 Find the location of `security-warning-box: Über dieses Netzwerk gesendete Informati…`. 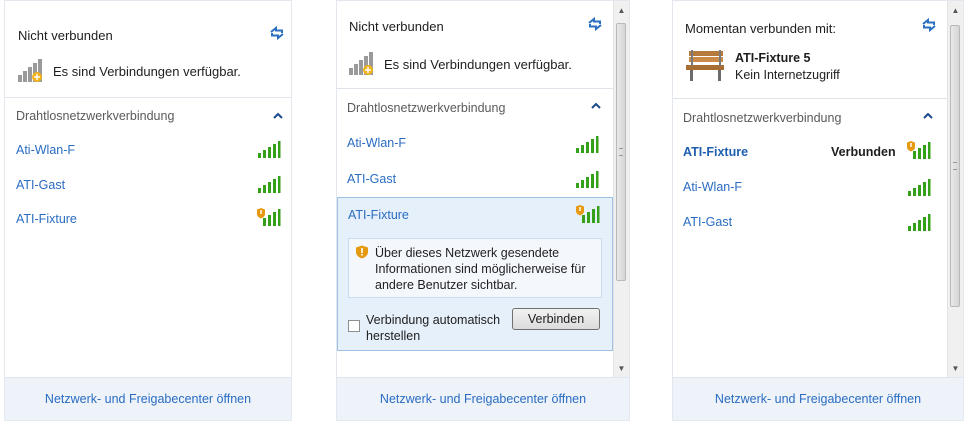

security-warning-box: Über dieses Netzwerk gesendete Informati… is located at coordinates (475, 268).